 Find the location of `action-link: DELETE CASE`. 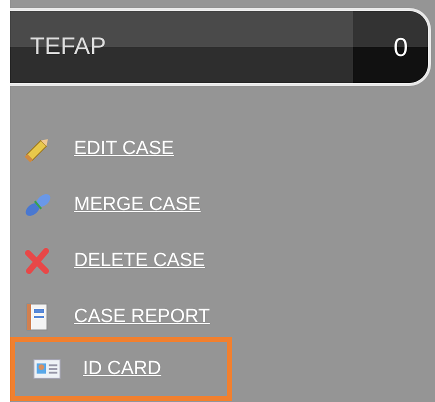

action-link: DELETE CASE is located at coordinates (139, 261).